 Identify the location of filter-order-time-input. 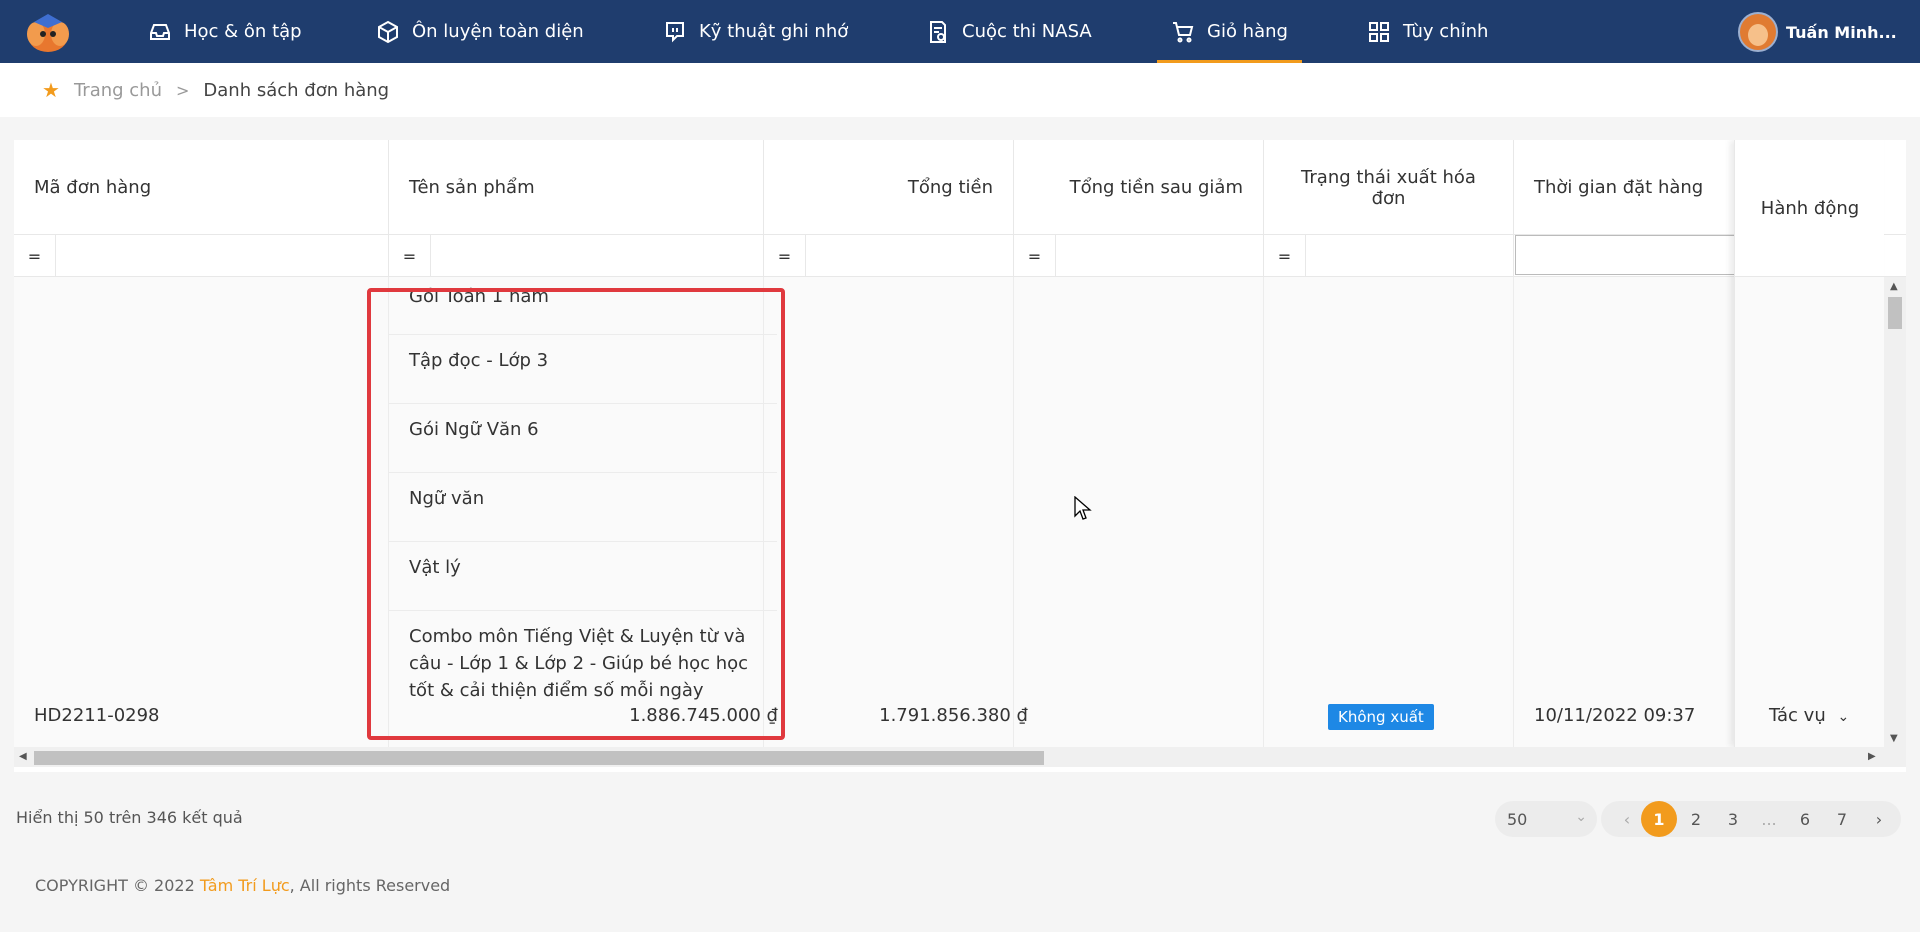
(1630, 255).